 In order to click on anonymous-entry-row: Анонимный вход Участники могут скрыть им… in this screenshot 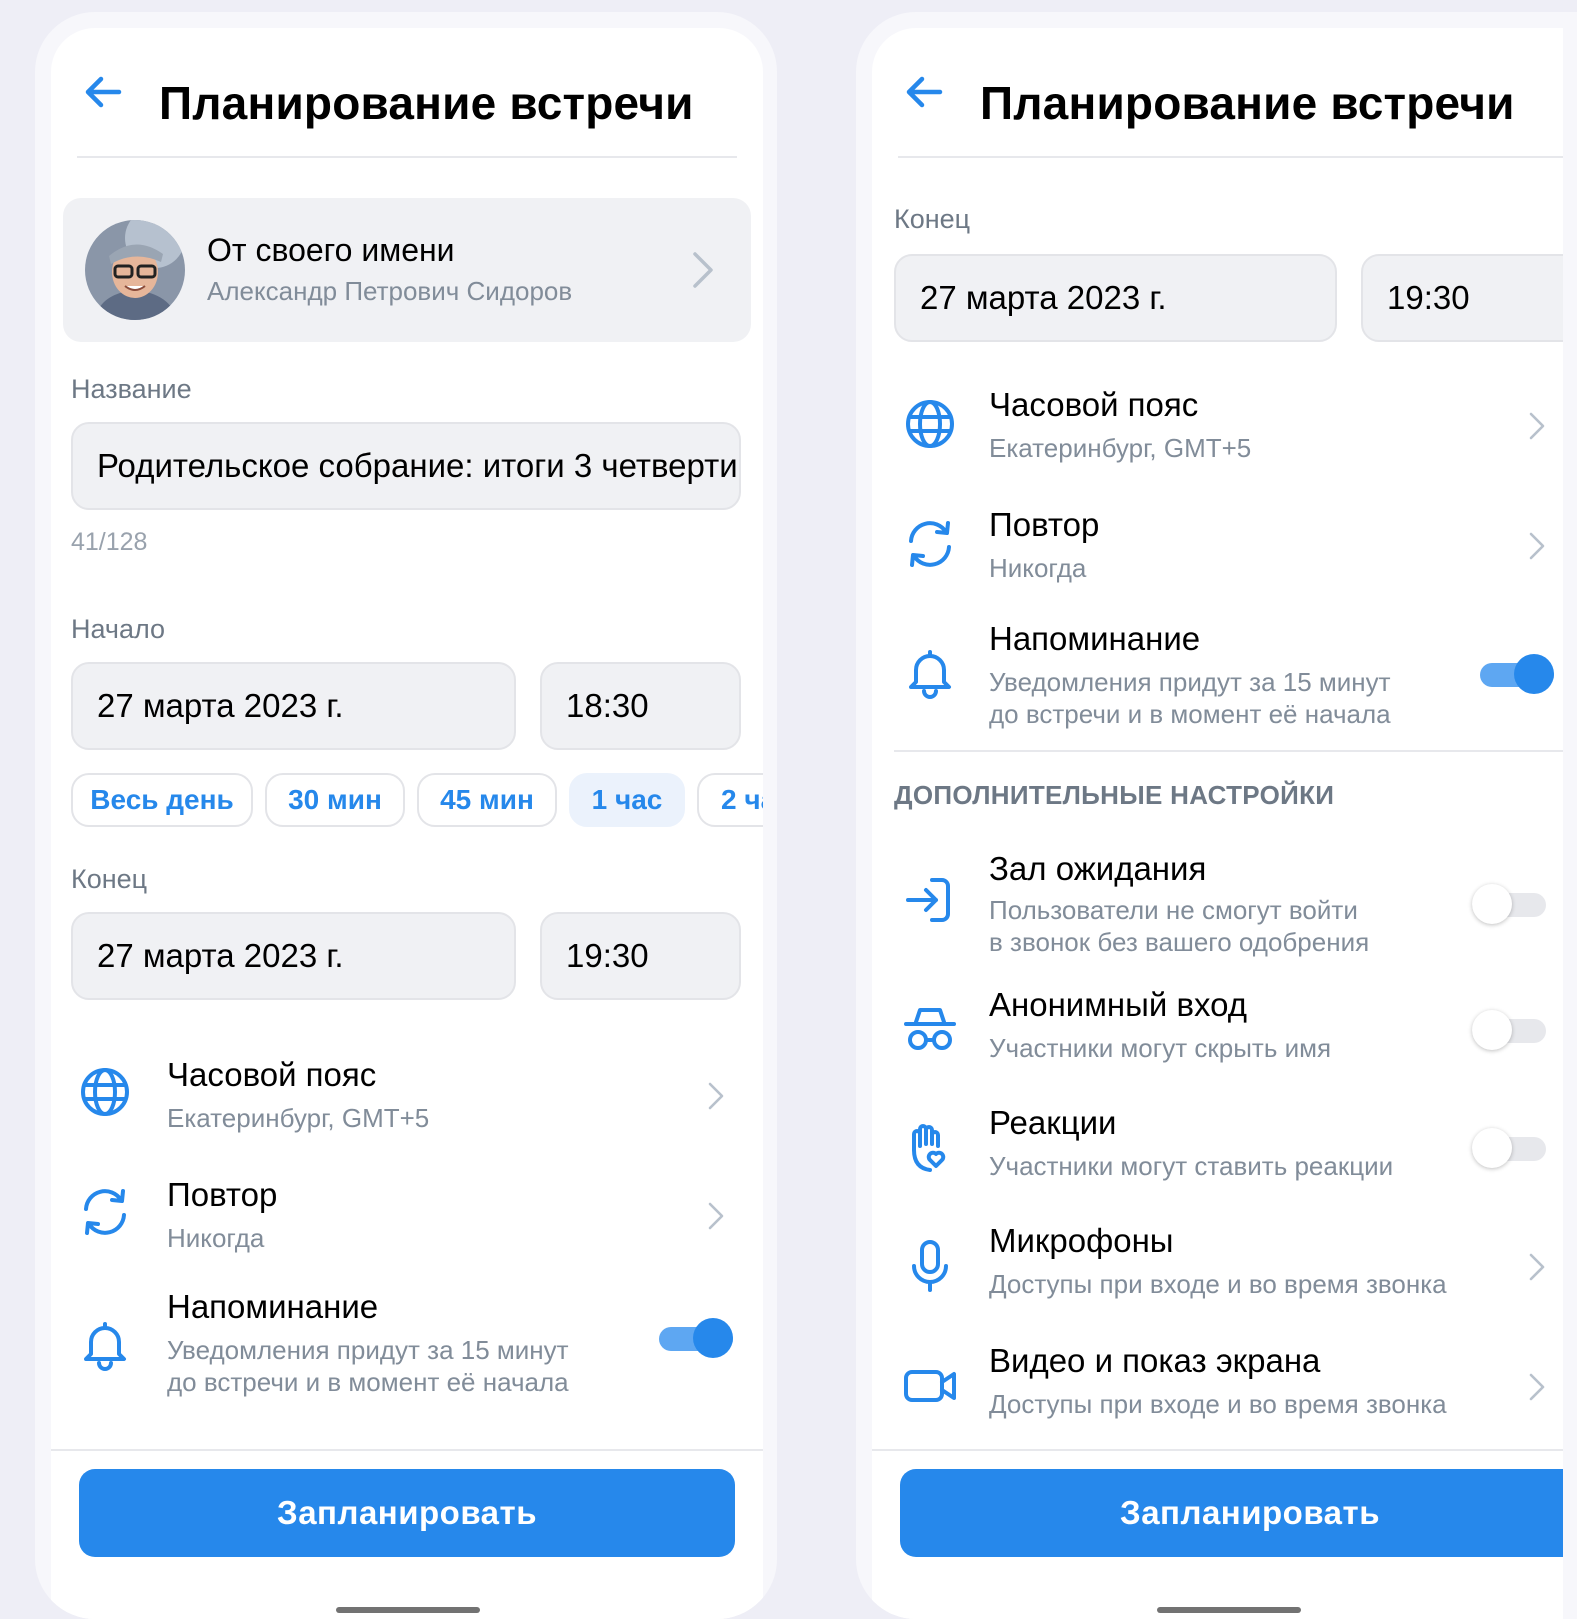, I will do `click(1217, 1031)`.